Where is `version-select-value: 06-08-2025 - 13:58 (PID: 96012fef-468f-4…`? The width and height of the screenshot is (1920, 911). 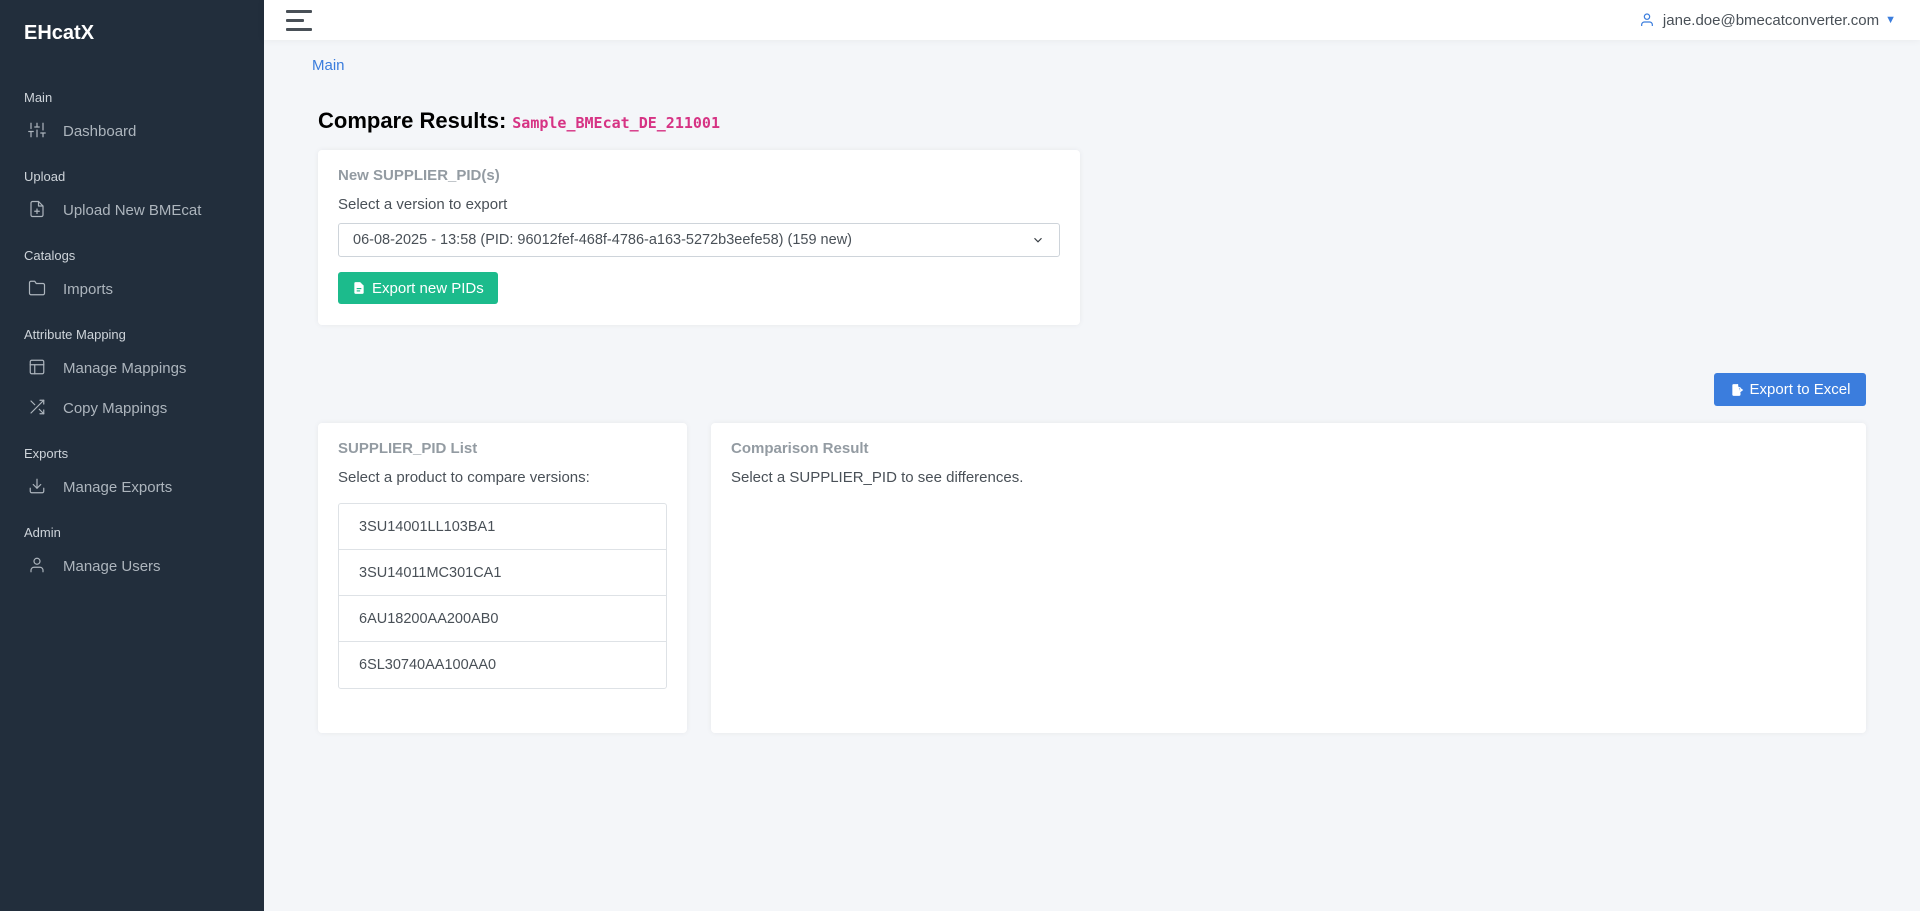 version-select-value: 06-08-2025 - 13:58 (PID: 96012fef-468f-4… is located at coordinates (602, 240).